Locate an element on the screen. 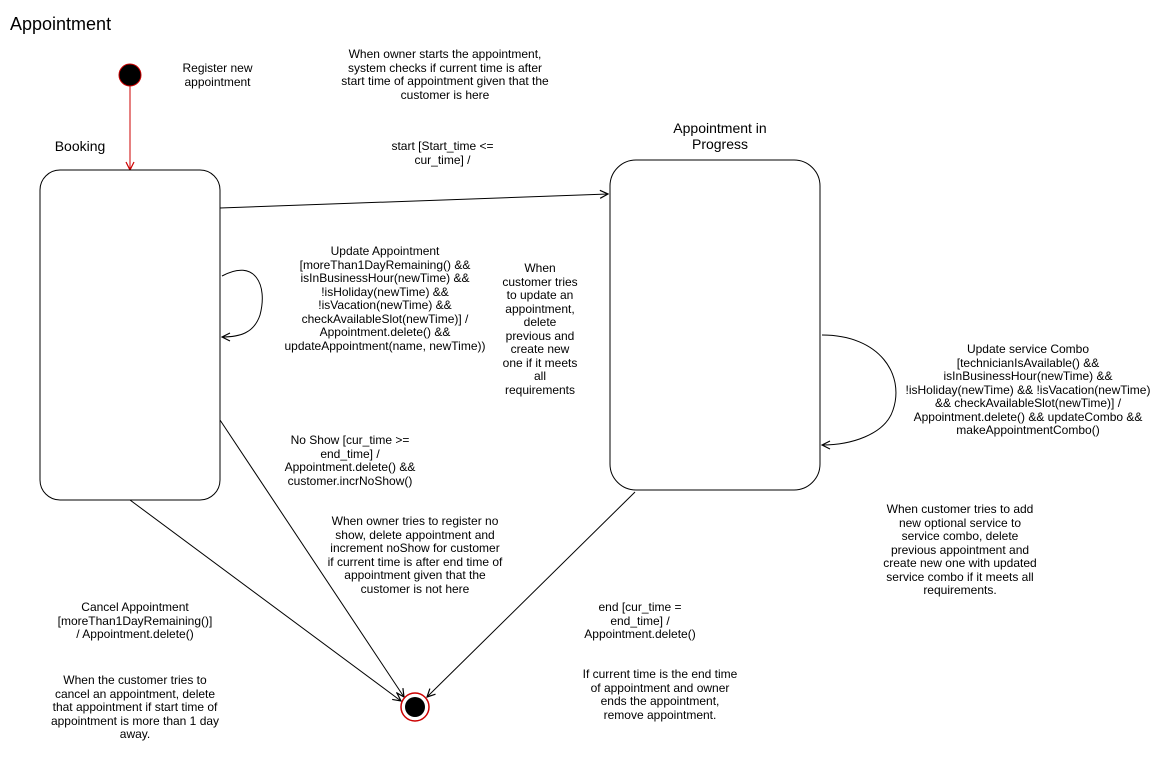 The width and height of the screenshot is (1161, 759). initial-node-label: Register new appointment is located at coordinates (217, 75).